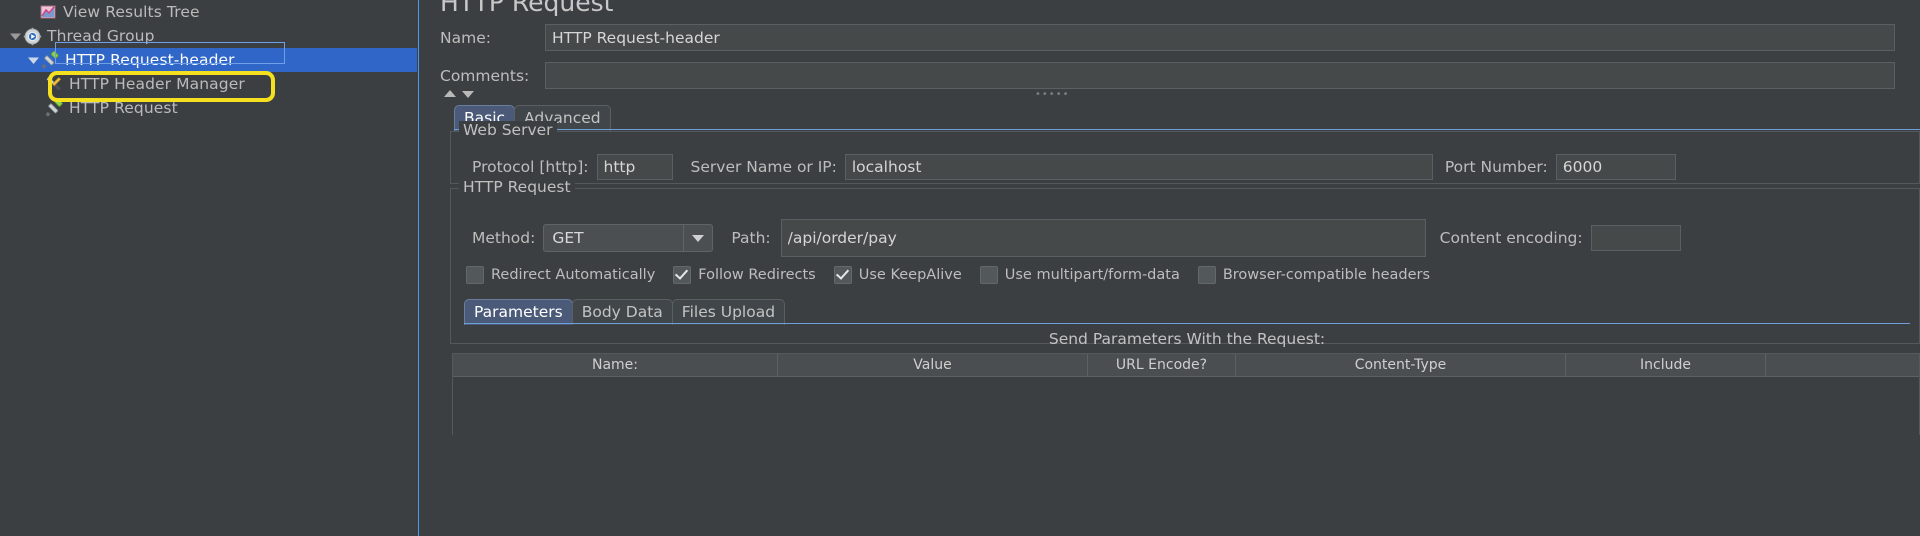 The height and width of the screenshot is (536, 1920). What do you see at coordinates (728, 312) in the screenshot?
I see `tab-files-upload: Files Upload` at bounding box center [728, 312].